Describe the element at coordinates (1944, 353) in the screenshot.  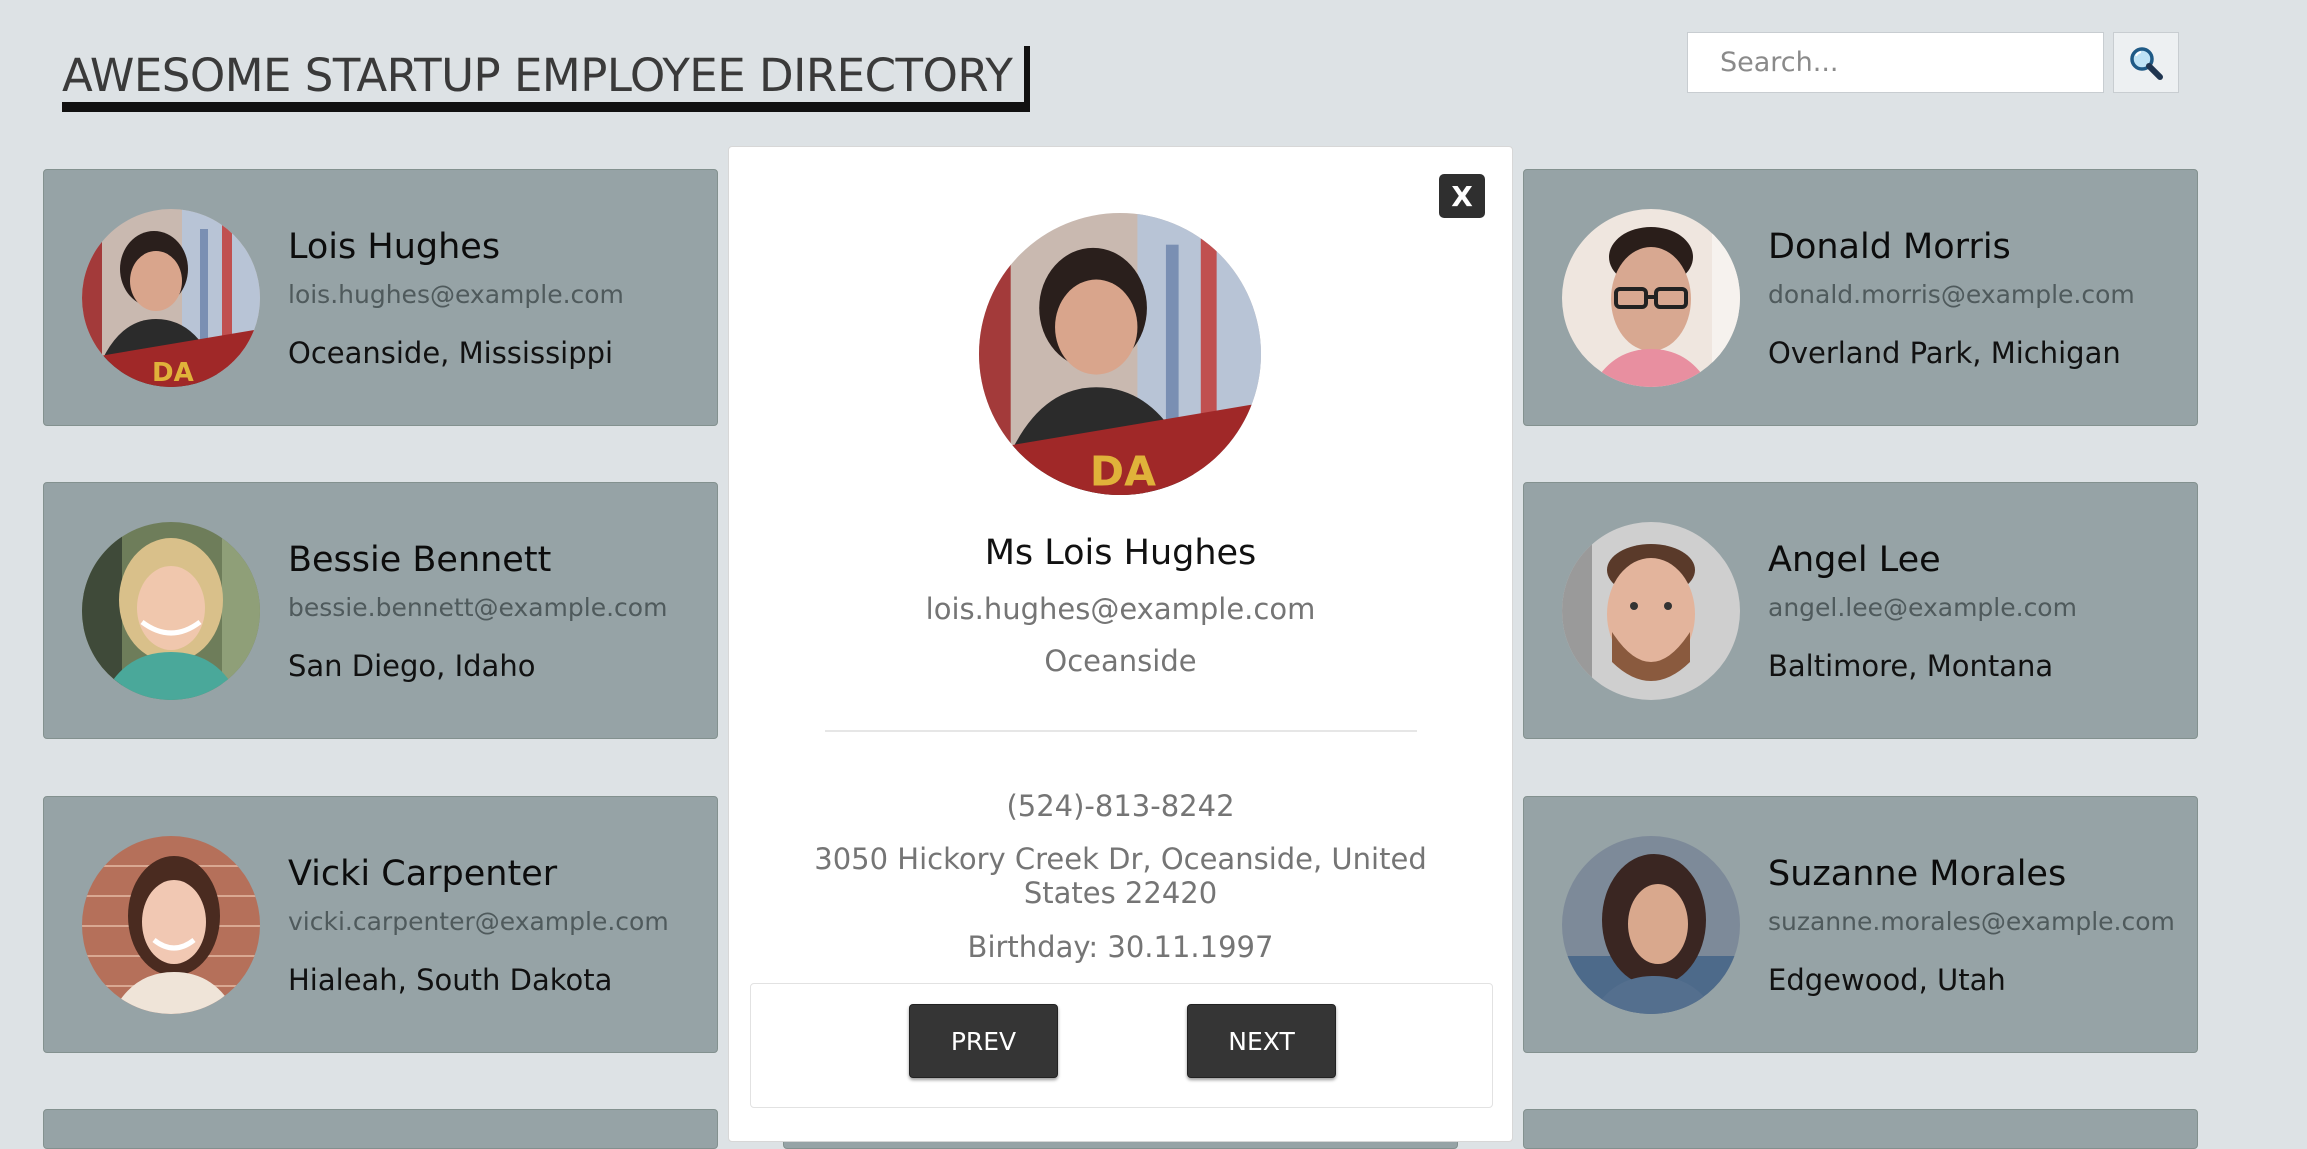
I see `employee-location: Overland Park, Michigan` at that location.